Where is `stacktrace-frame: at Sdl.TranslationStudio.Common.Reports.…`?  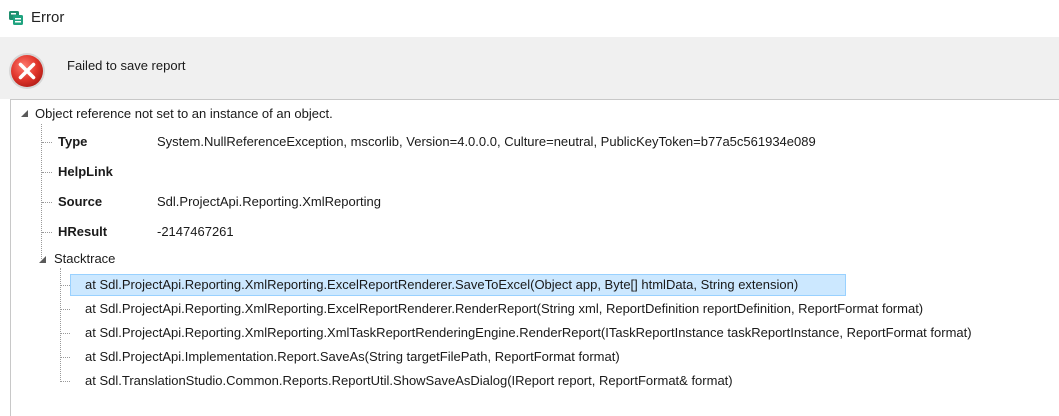
stacktrace-frame: at Sdl.TranslationStudio.Common.Reports.… is located at coordinates (409, 381).